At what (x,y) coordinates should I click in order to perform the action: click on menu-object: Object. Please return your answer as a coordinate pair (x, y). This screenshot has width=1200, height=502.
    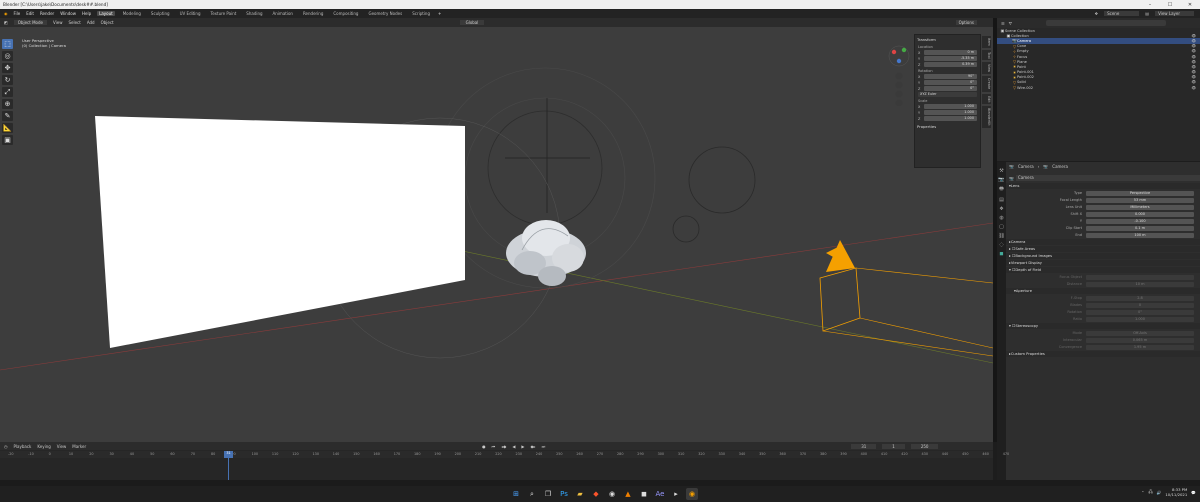
    Looking at the image, I should click on (107, 22).